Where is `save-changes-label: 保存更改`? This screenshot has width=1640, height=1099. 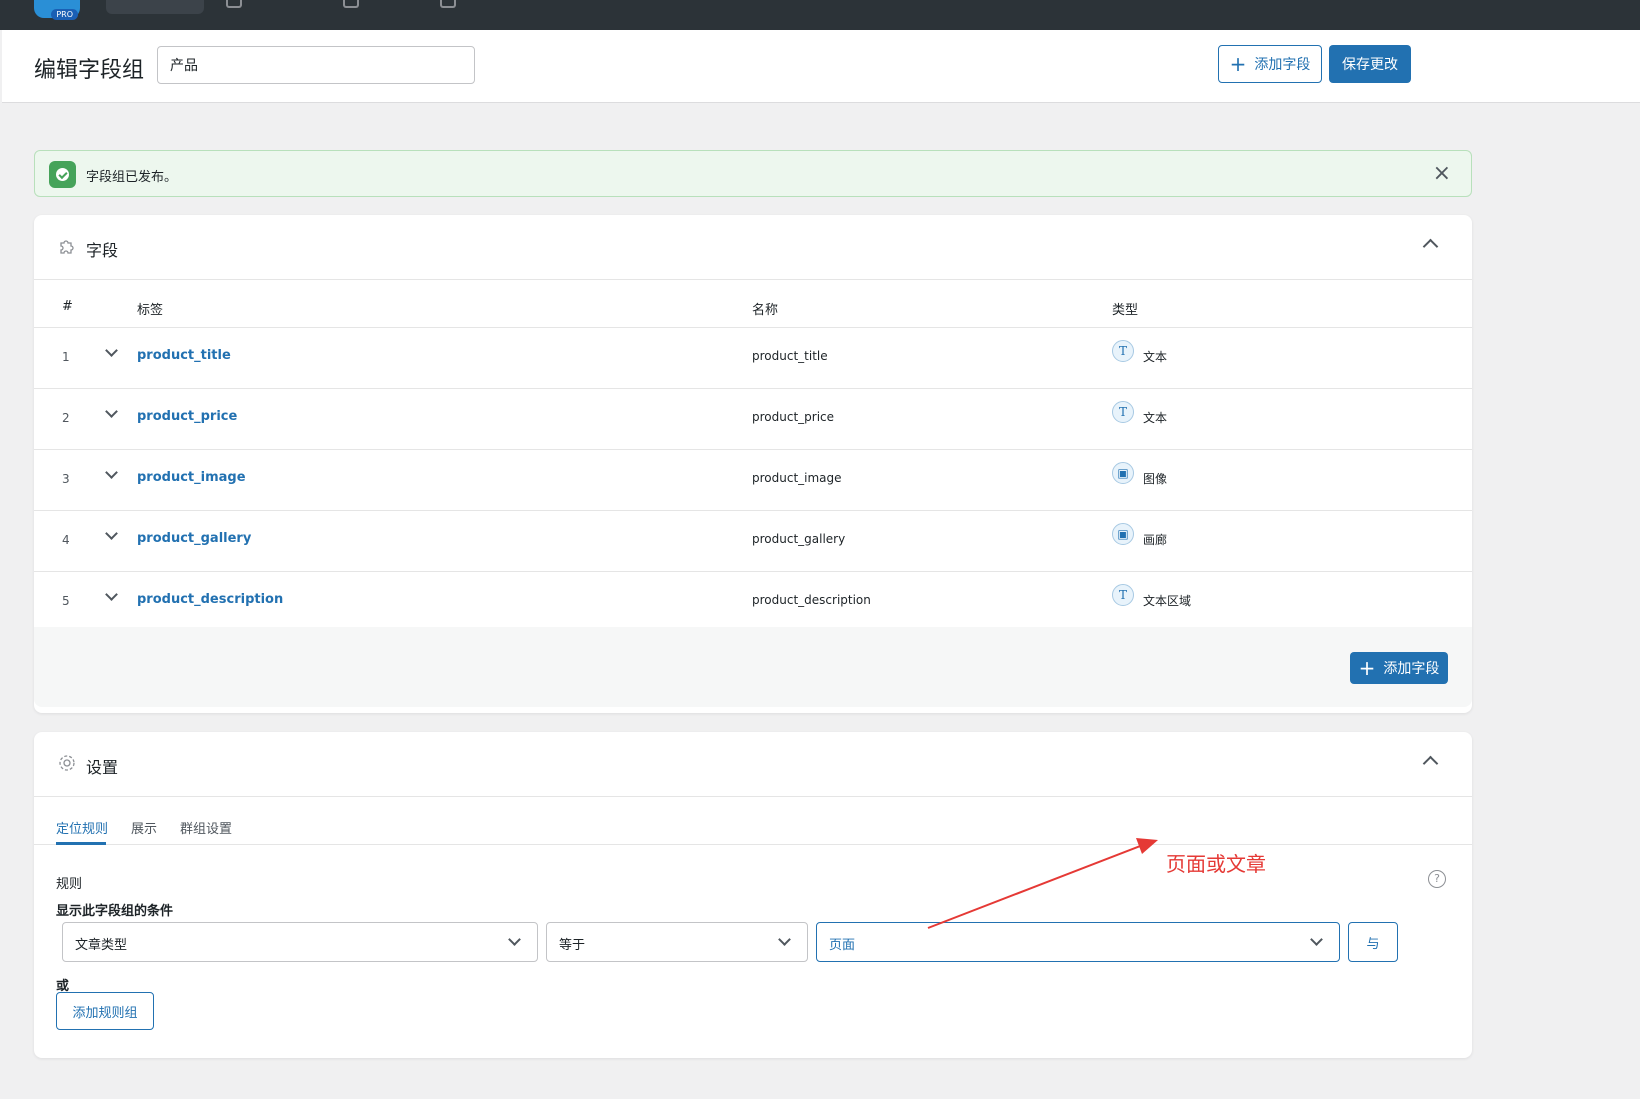 save-changes-label: 保存更改 is located at coordinates (1370, 65).